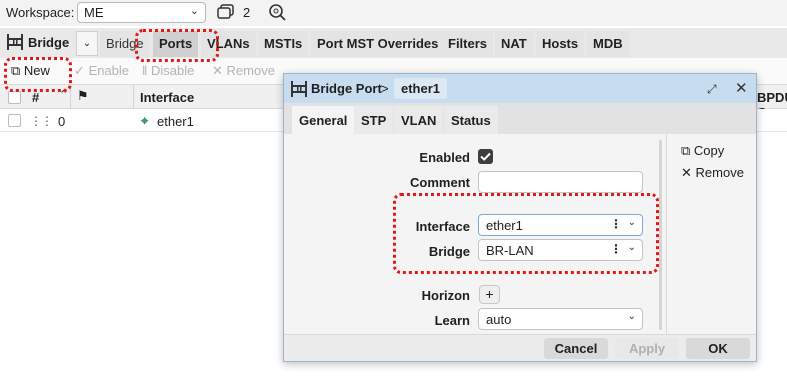  I want to click on tab-ports: Ports, so click(176, 44).